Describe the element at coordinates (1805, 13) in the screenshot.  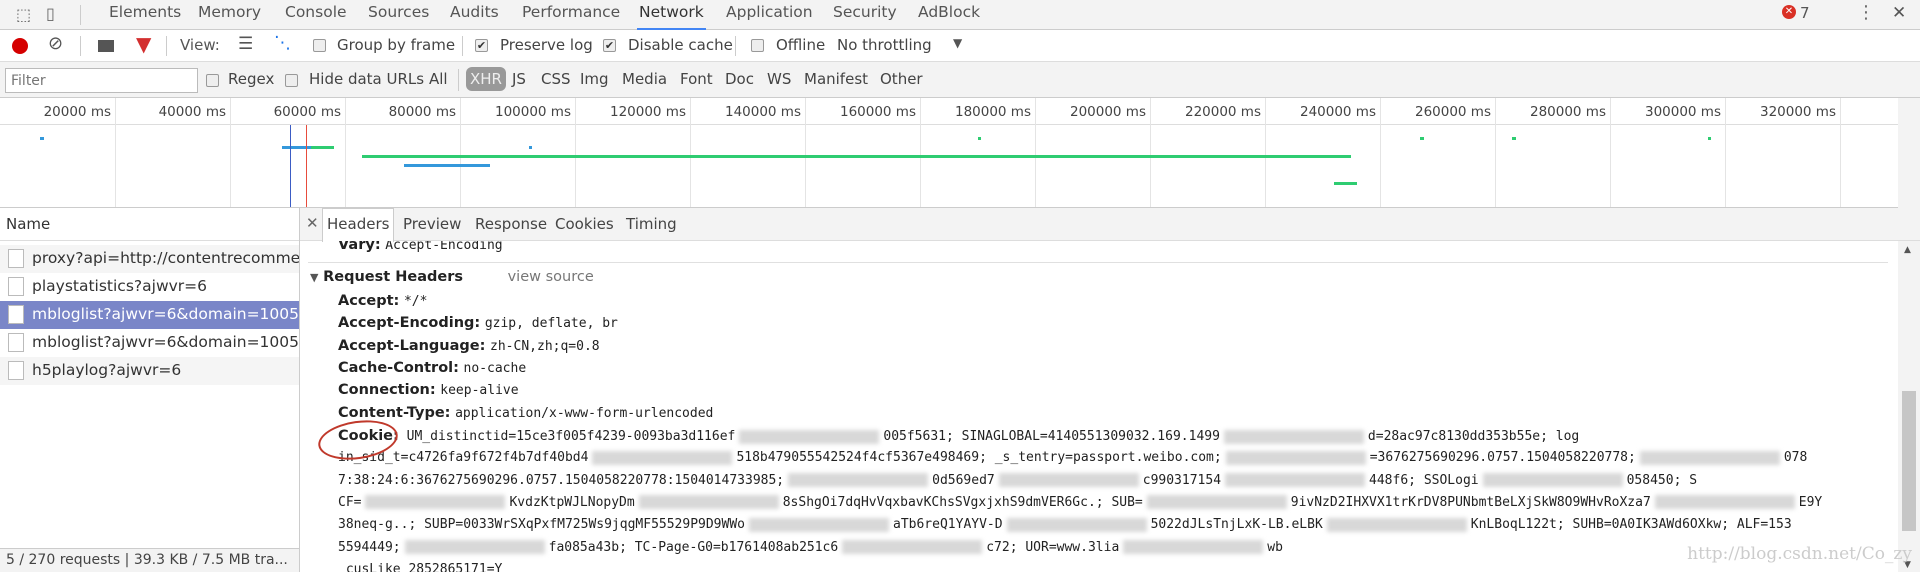
I see `error-count: 7` at that location.